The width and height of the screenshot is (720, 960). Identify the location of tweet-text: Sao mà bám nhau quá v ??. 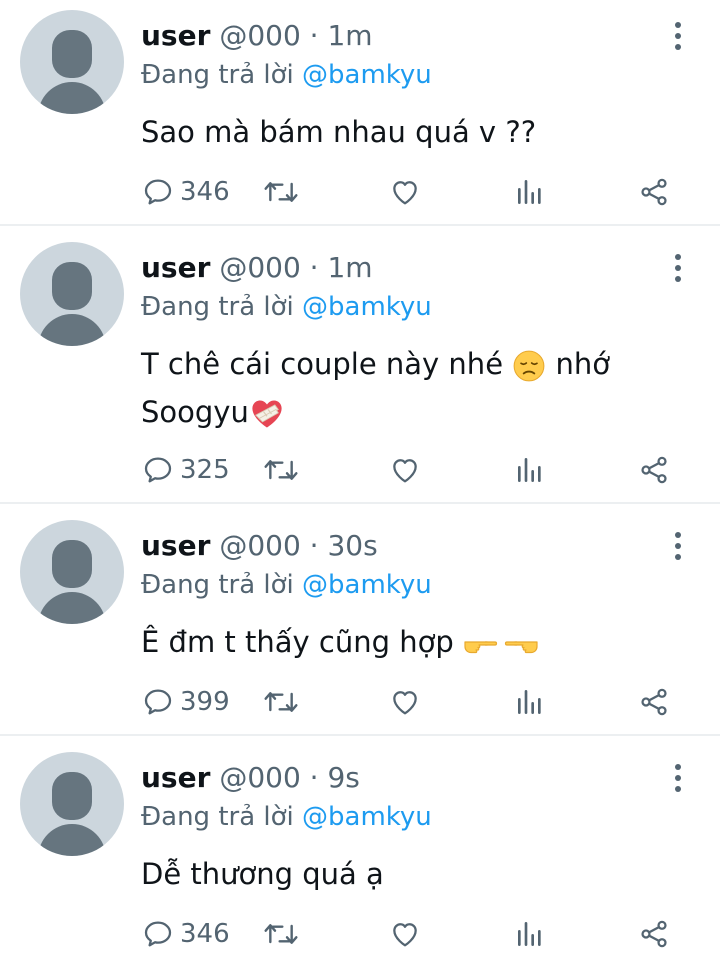
(411, 132).